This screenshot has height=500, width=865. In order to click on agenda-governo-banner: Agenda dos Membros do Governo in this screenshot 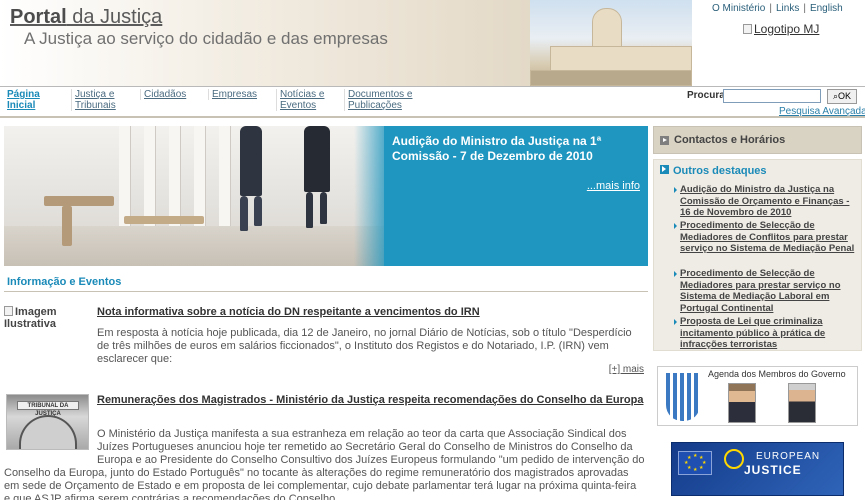, I will do `click(757, 396)`.